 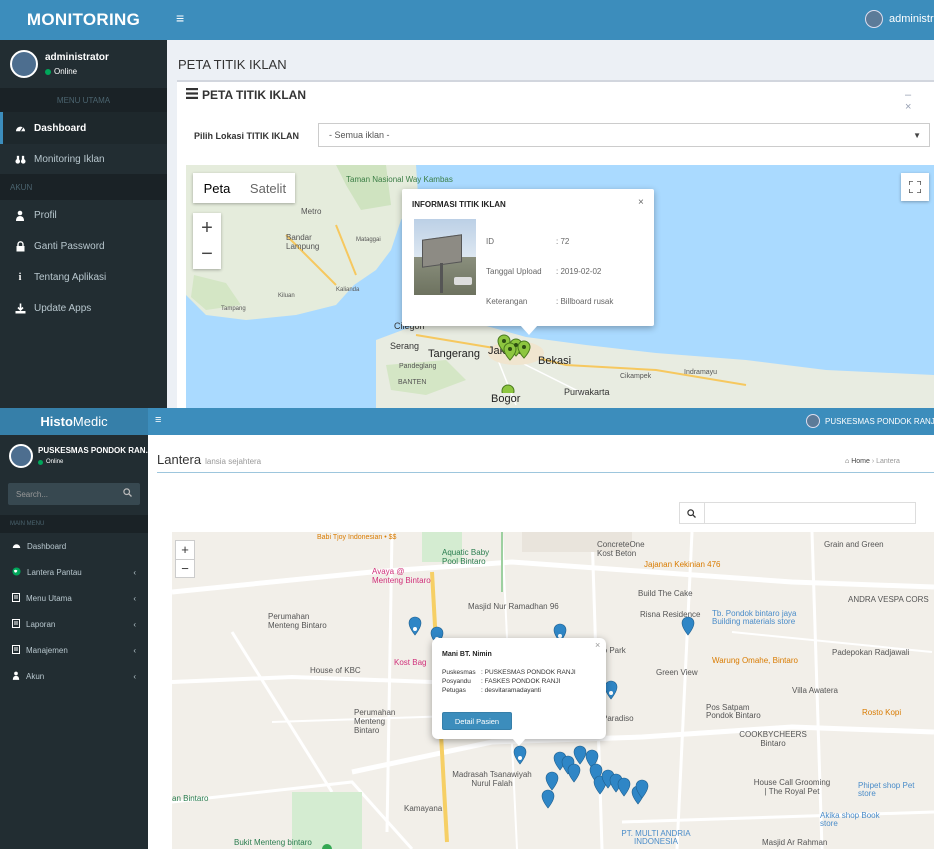 I want to click on user-avatar, so click(x=24, y=64).